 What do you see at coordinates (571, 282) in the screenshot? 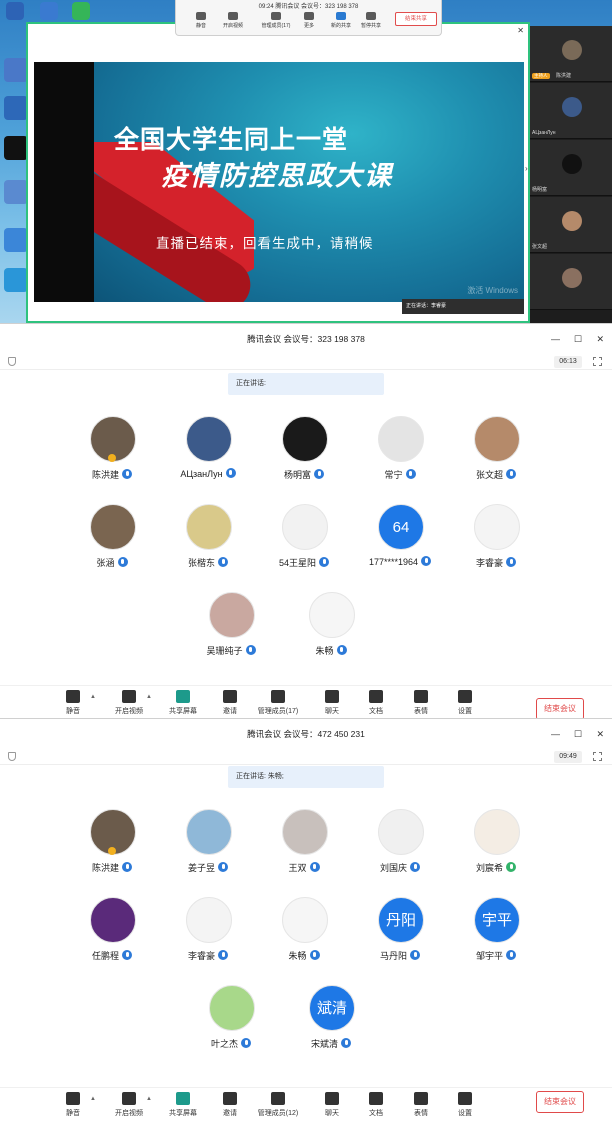
I see `video-thumbnail` at bounding box center [571, 282].